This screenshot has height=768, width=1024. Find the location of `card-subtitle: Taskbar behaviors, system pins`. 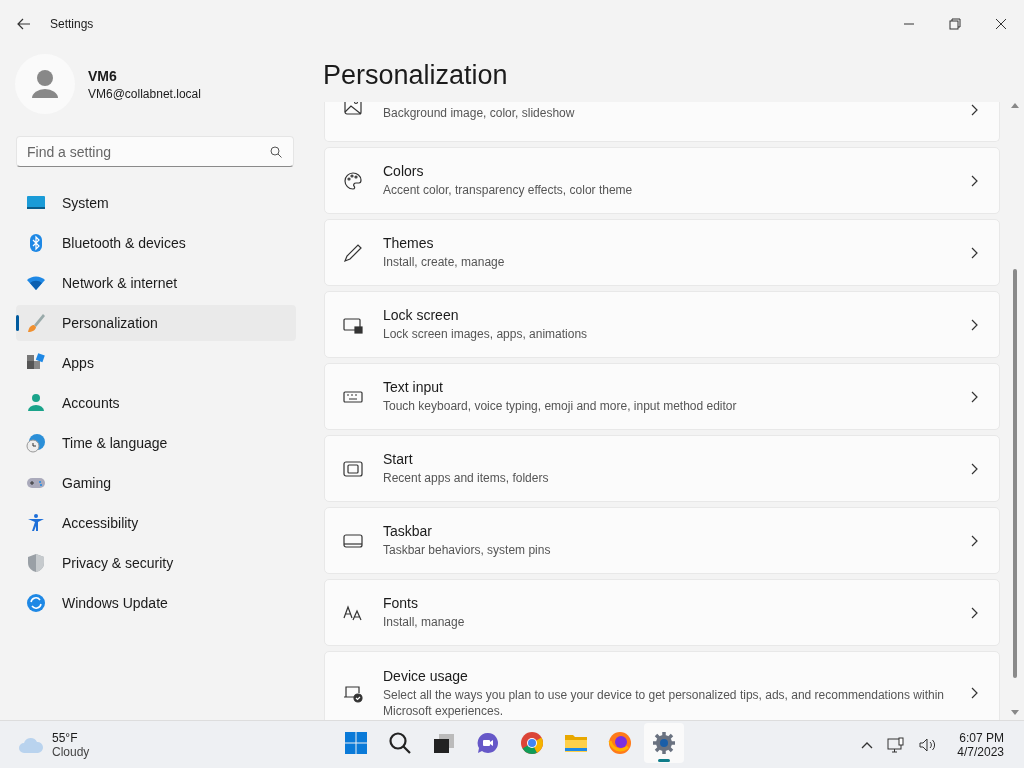

card-subtitle: Taskbar behaviors, system pins is located at coordinates (467, 550).